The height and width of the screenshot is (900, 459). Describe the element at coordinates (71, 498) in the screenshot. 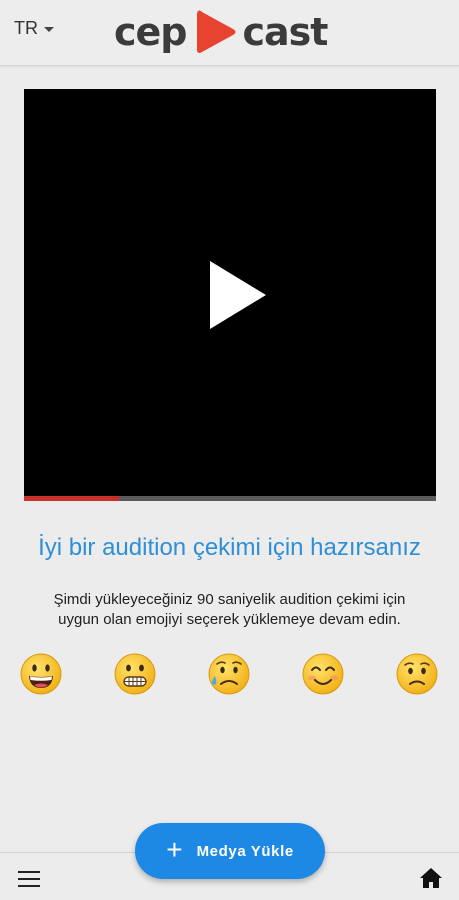

I see `video-progress-fill` at that location.